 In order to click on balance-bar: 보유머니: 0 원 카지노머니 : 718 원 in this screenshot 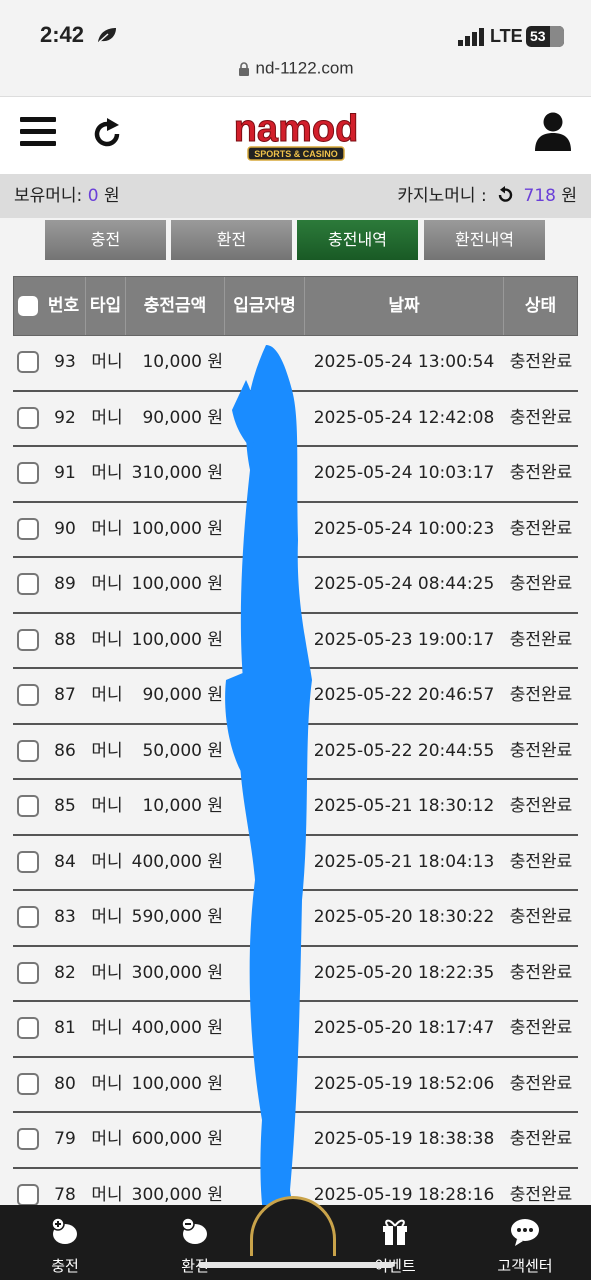, I will do `click(295, 196)`.